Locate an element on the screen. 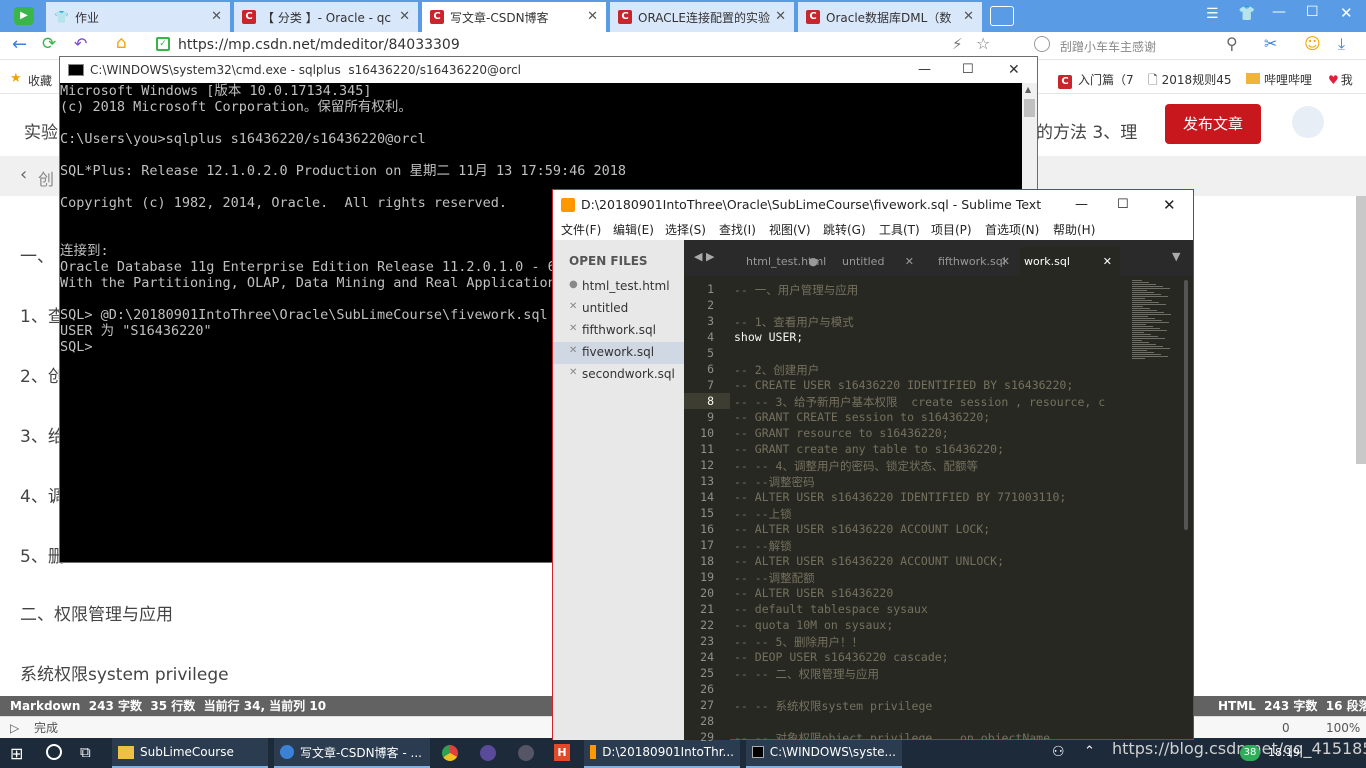 The height and width of the screenshot is (768, 1366). tab-oracle-dml: C Oracle数据库DML（数 ✕ is located at coordinates (890, 17).